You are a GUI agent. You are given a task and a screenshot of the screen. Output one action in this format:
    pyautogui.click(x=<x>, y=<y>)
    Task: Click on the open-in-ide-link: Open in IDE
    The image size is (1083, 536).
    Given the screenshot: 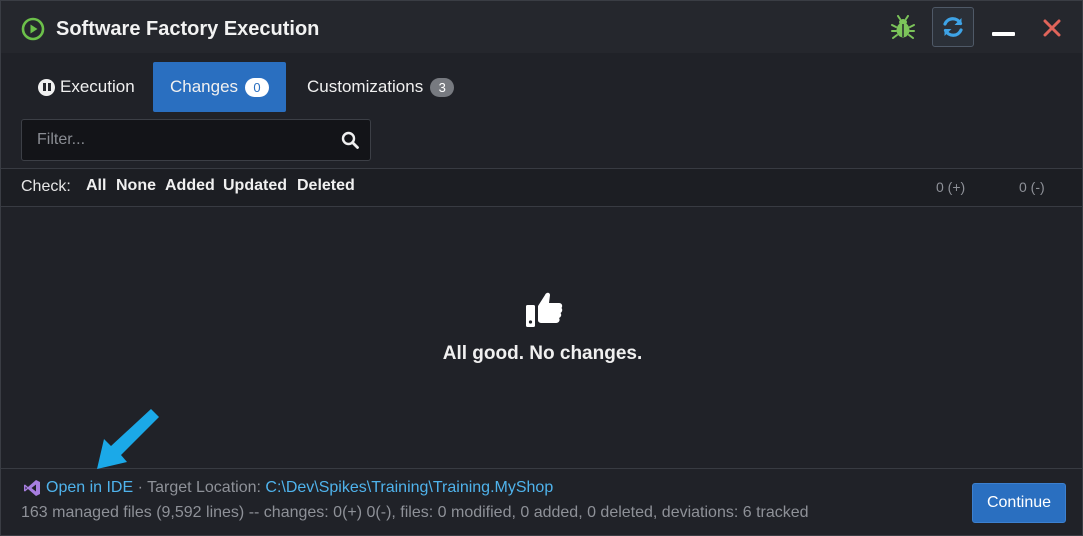 What is the action you would take?
    pyautogui.click(x=89, y=487)
    